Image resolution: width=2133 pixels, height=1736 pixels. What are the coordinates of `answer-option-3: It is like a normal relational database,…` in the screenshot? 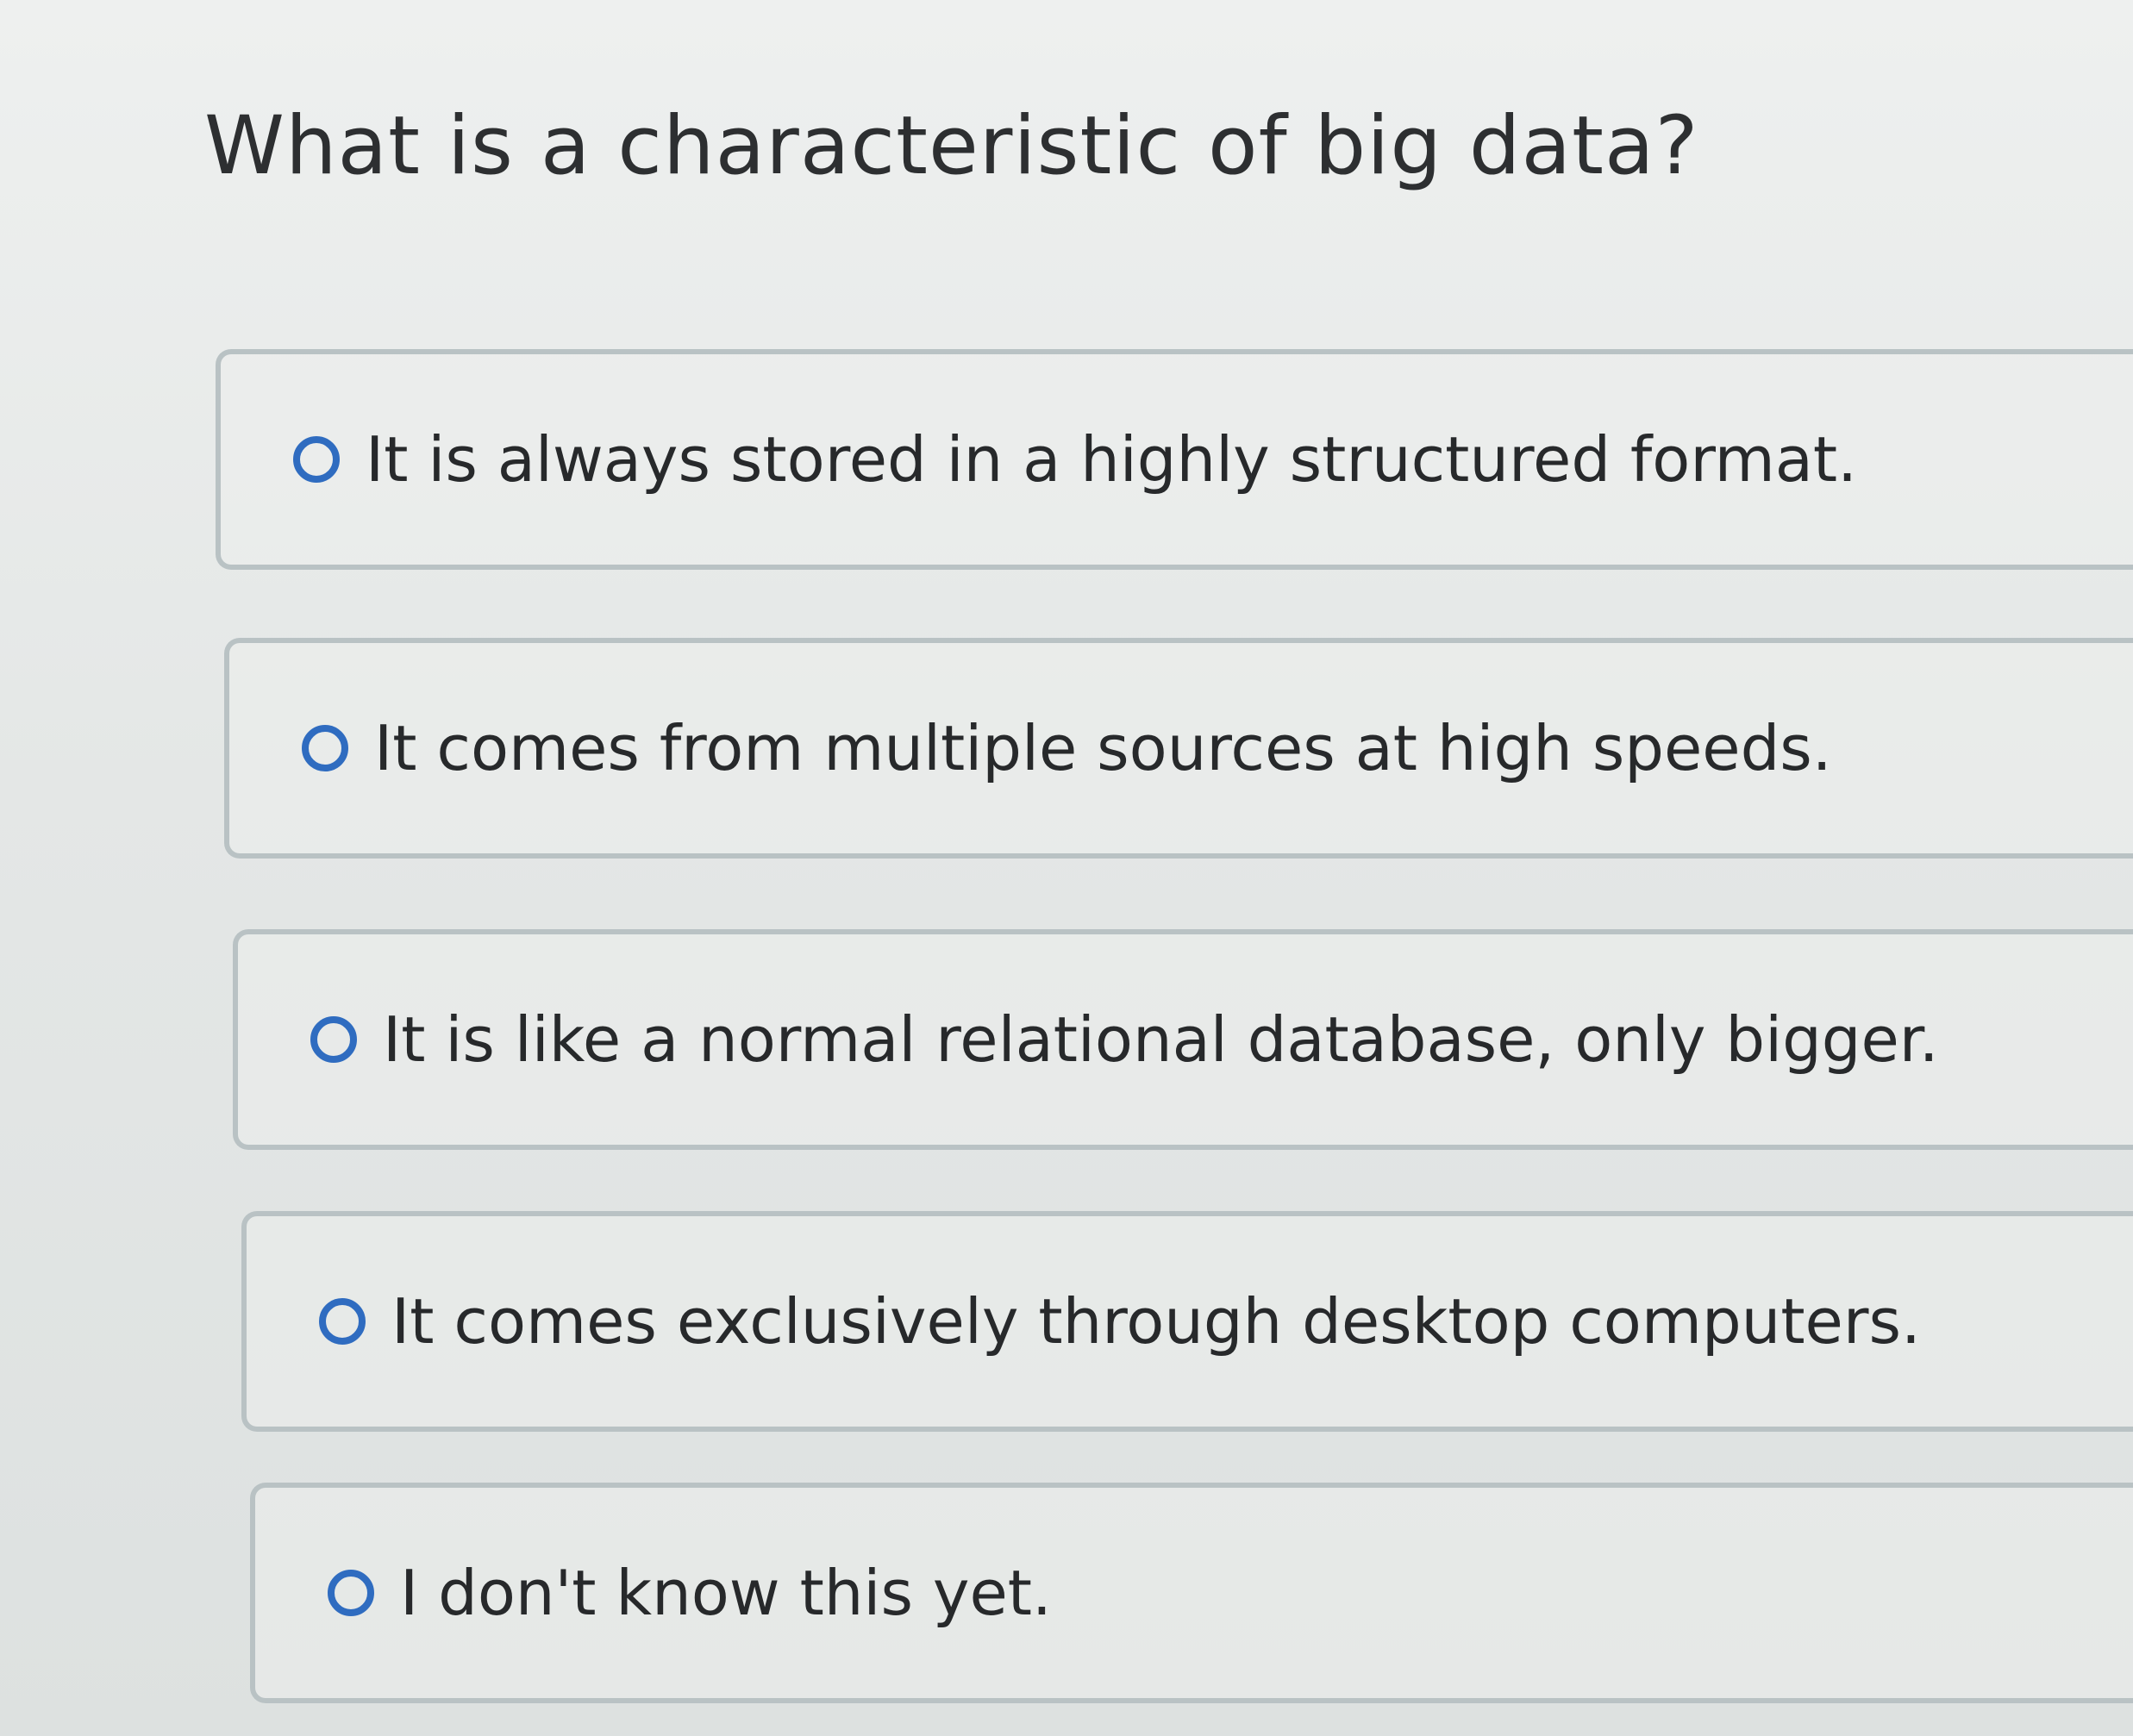 It's located at (1183, 1039).